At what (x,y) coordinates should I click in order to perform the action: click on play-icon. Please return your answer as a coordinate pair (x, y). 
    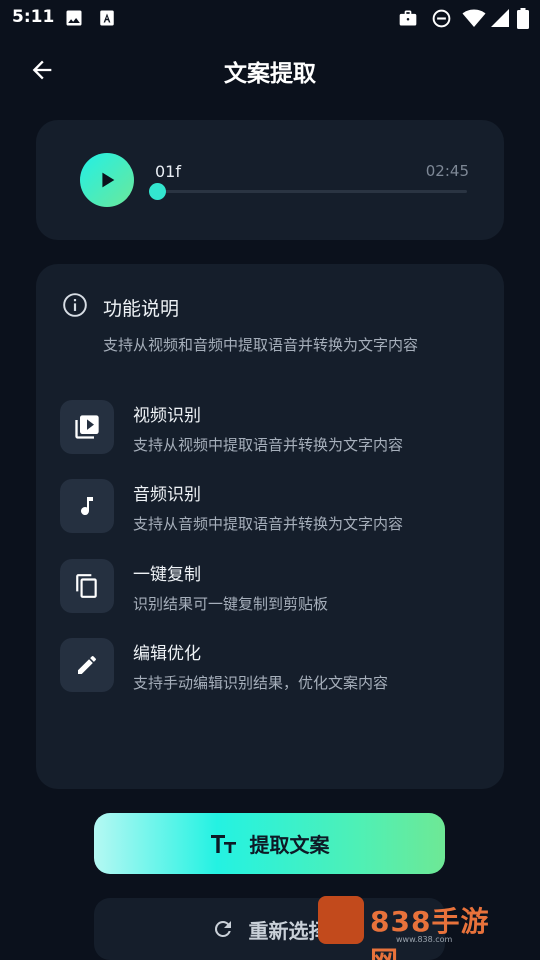
    Looking at the image, I should click on (108, 180).